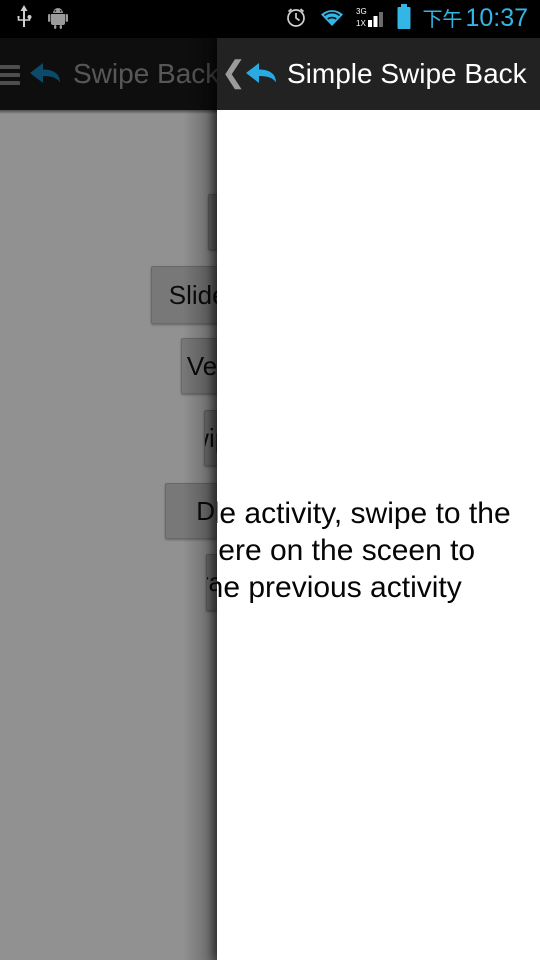 The image size is (540, 960). Describe the element at coordinates (41, 19) in the screenshot. I see `status-bar-left-icons` at that location.